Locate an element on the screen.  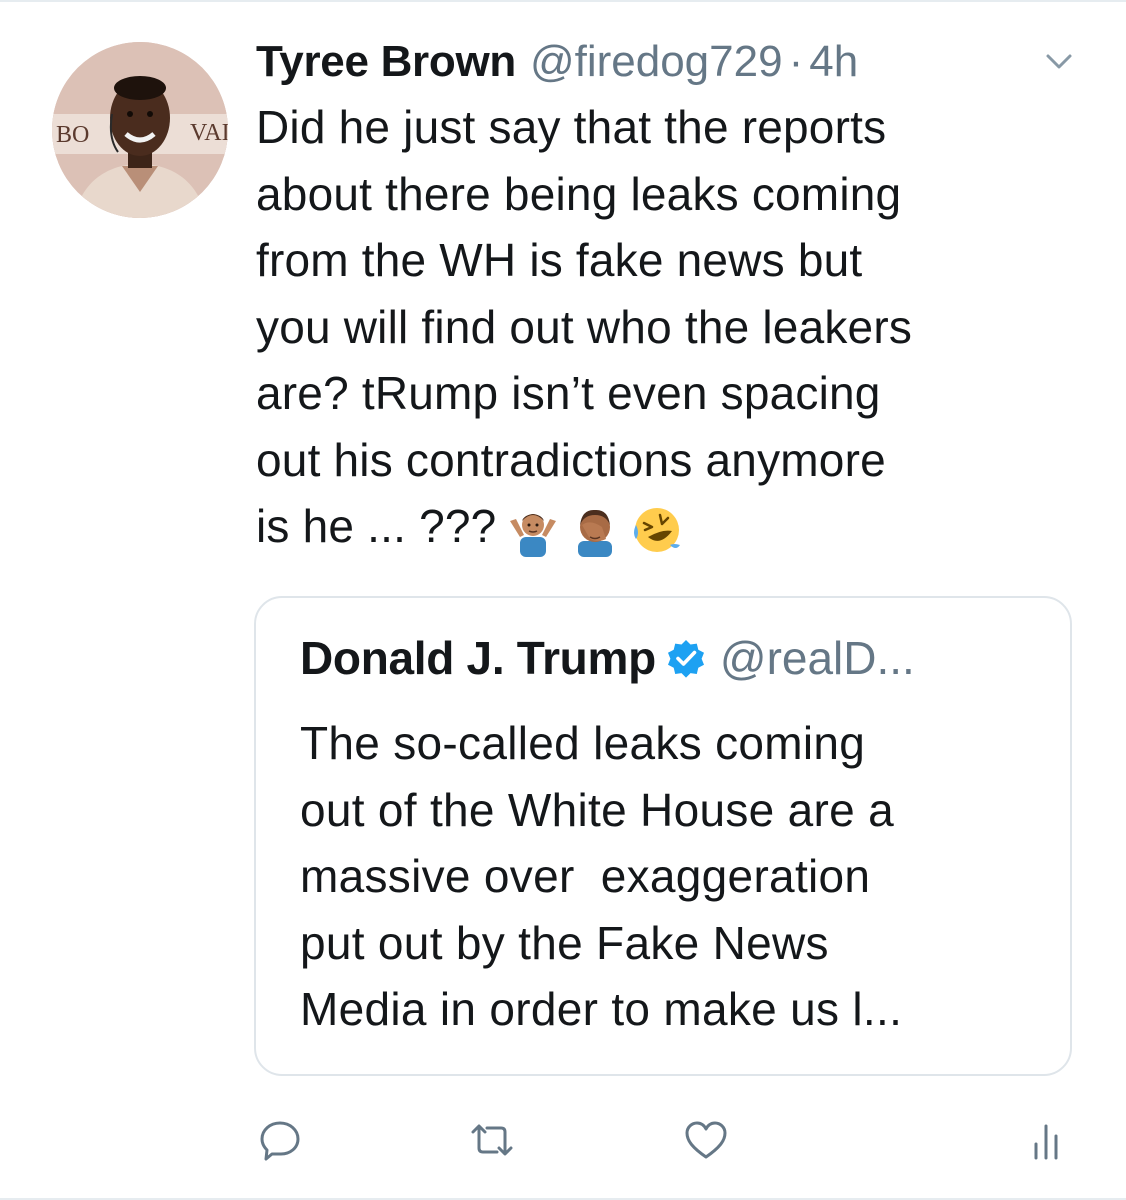
quoted-text-line: out of the White House are a is located at coordinates (597, 809).